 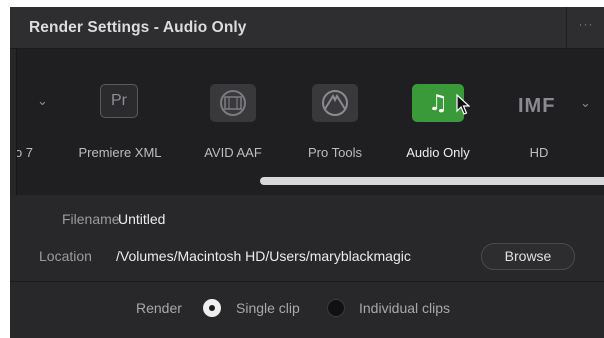 I want to click on music-note-glyph: ♫, so click(x=438, y=103).